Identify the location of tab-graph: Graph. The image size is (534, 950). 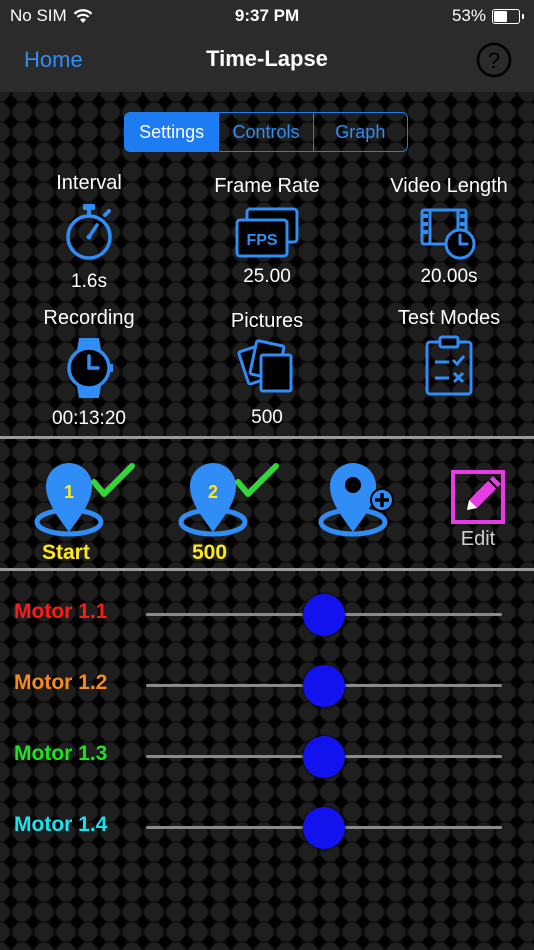
(359, 132).